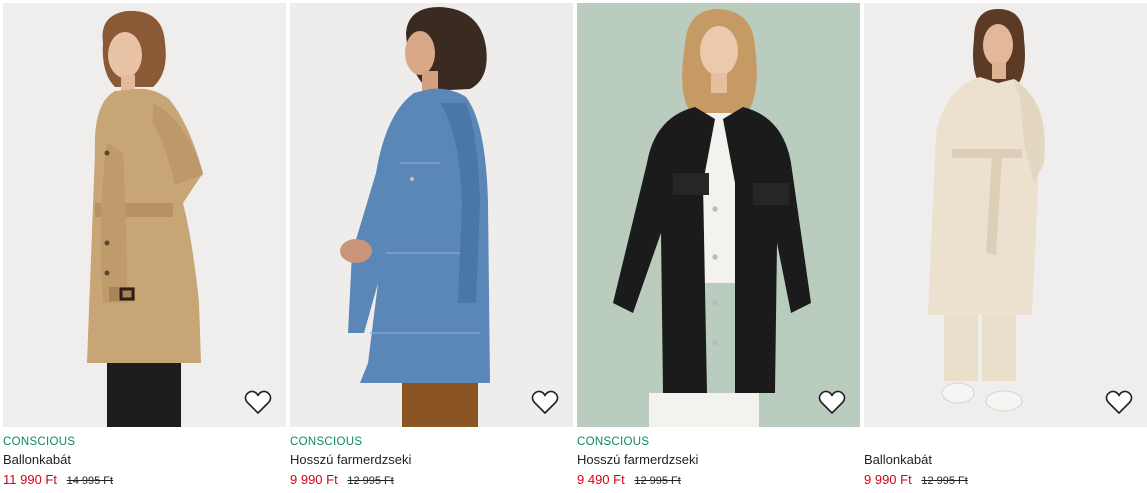 The image size is (1147, 493). I want to click on product-info: Ballonkabát 9 990 Ft 12 995 Ft, so click(1005, 458).